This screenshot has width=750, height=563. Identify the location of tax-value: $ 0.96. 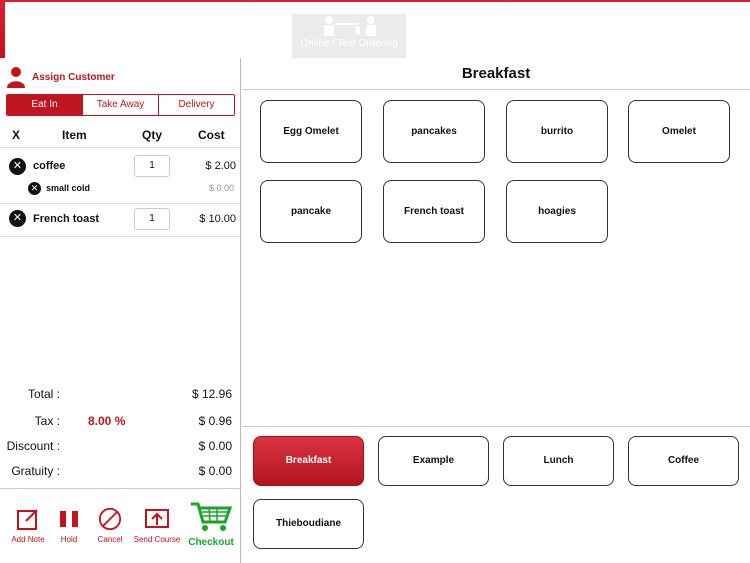
(215, 421).